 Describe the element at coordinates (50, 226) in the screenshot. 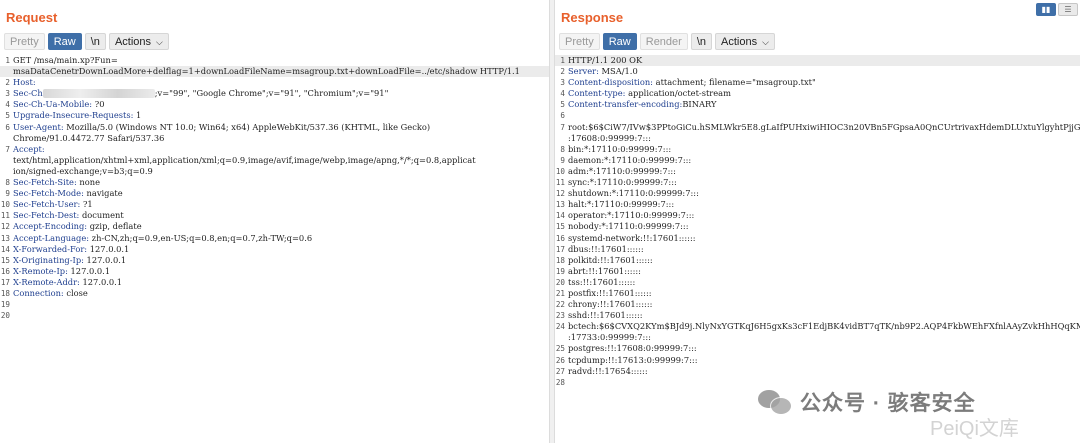

I see `header-name: Accept-Encoding:` at that location.